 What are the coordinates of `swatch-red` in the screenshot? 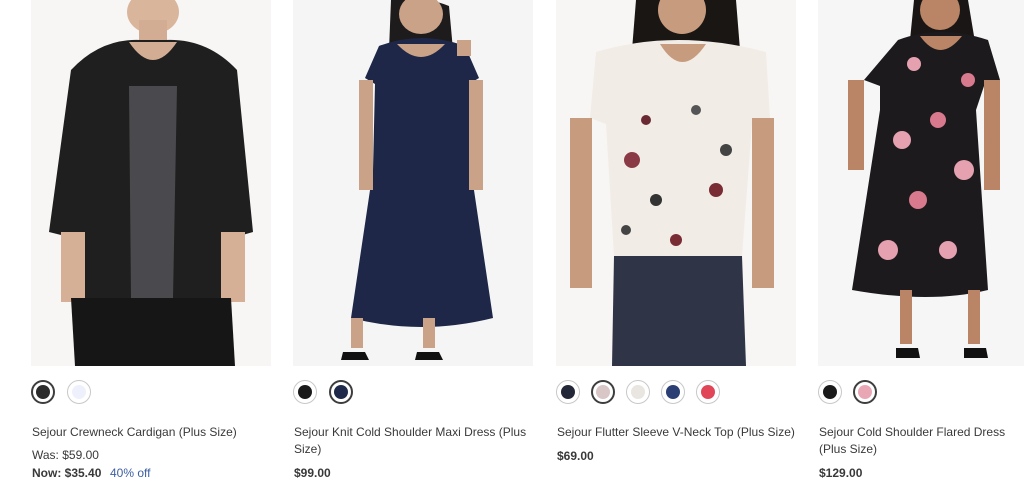 It's located at (708, 392).